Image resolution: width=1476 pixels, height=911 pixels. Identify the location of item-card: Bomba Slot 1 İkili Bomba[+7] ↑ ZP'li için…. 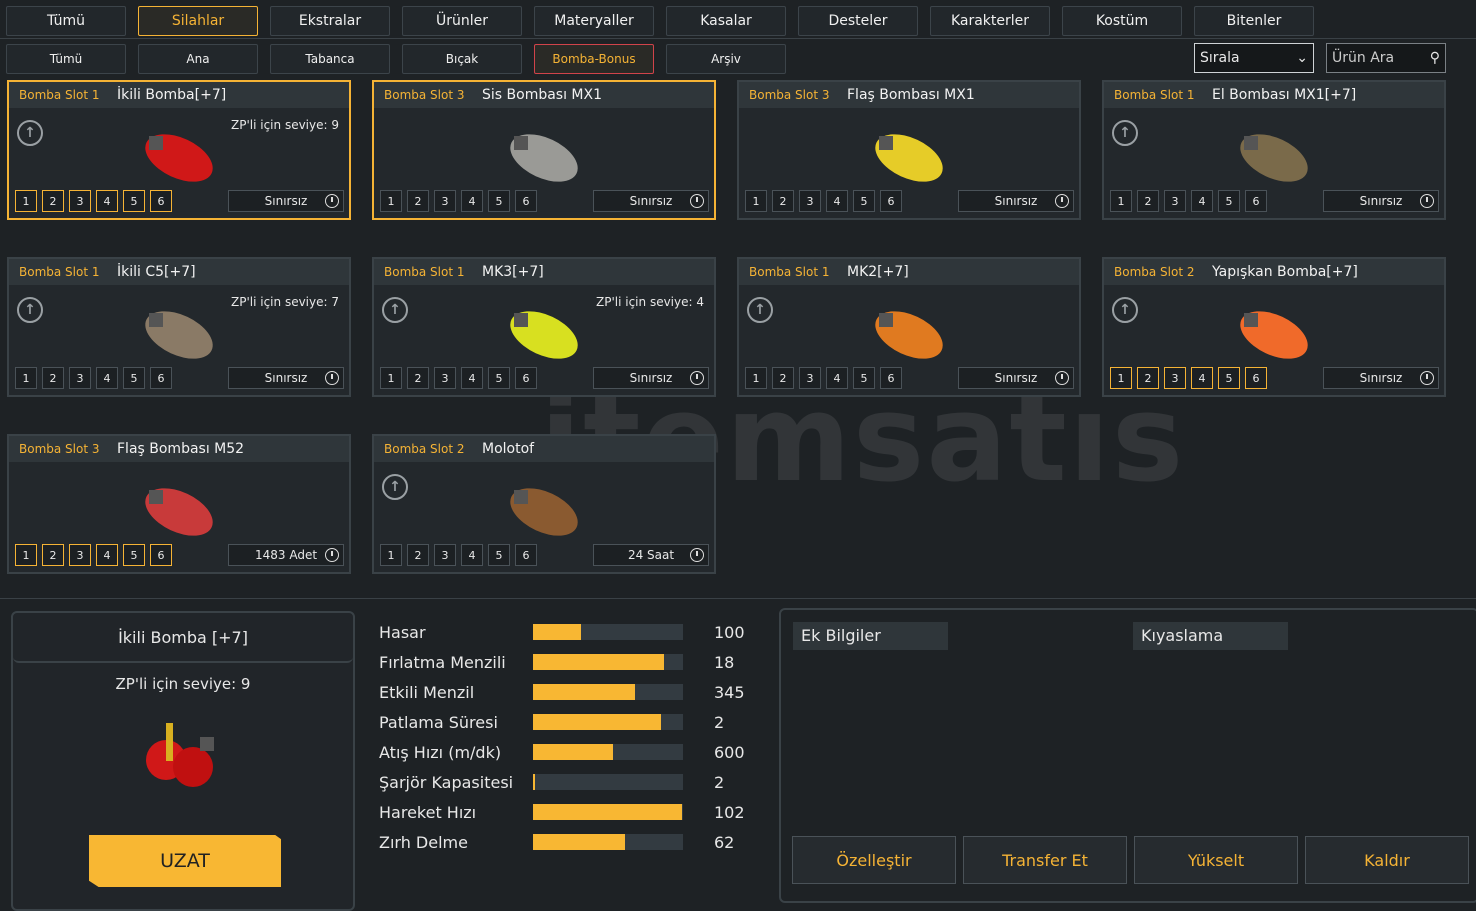
(179, 150).